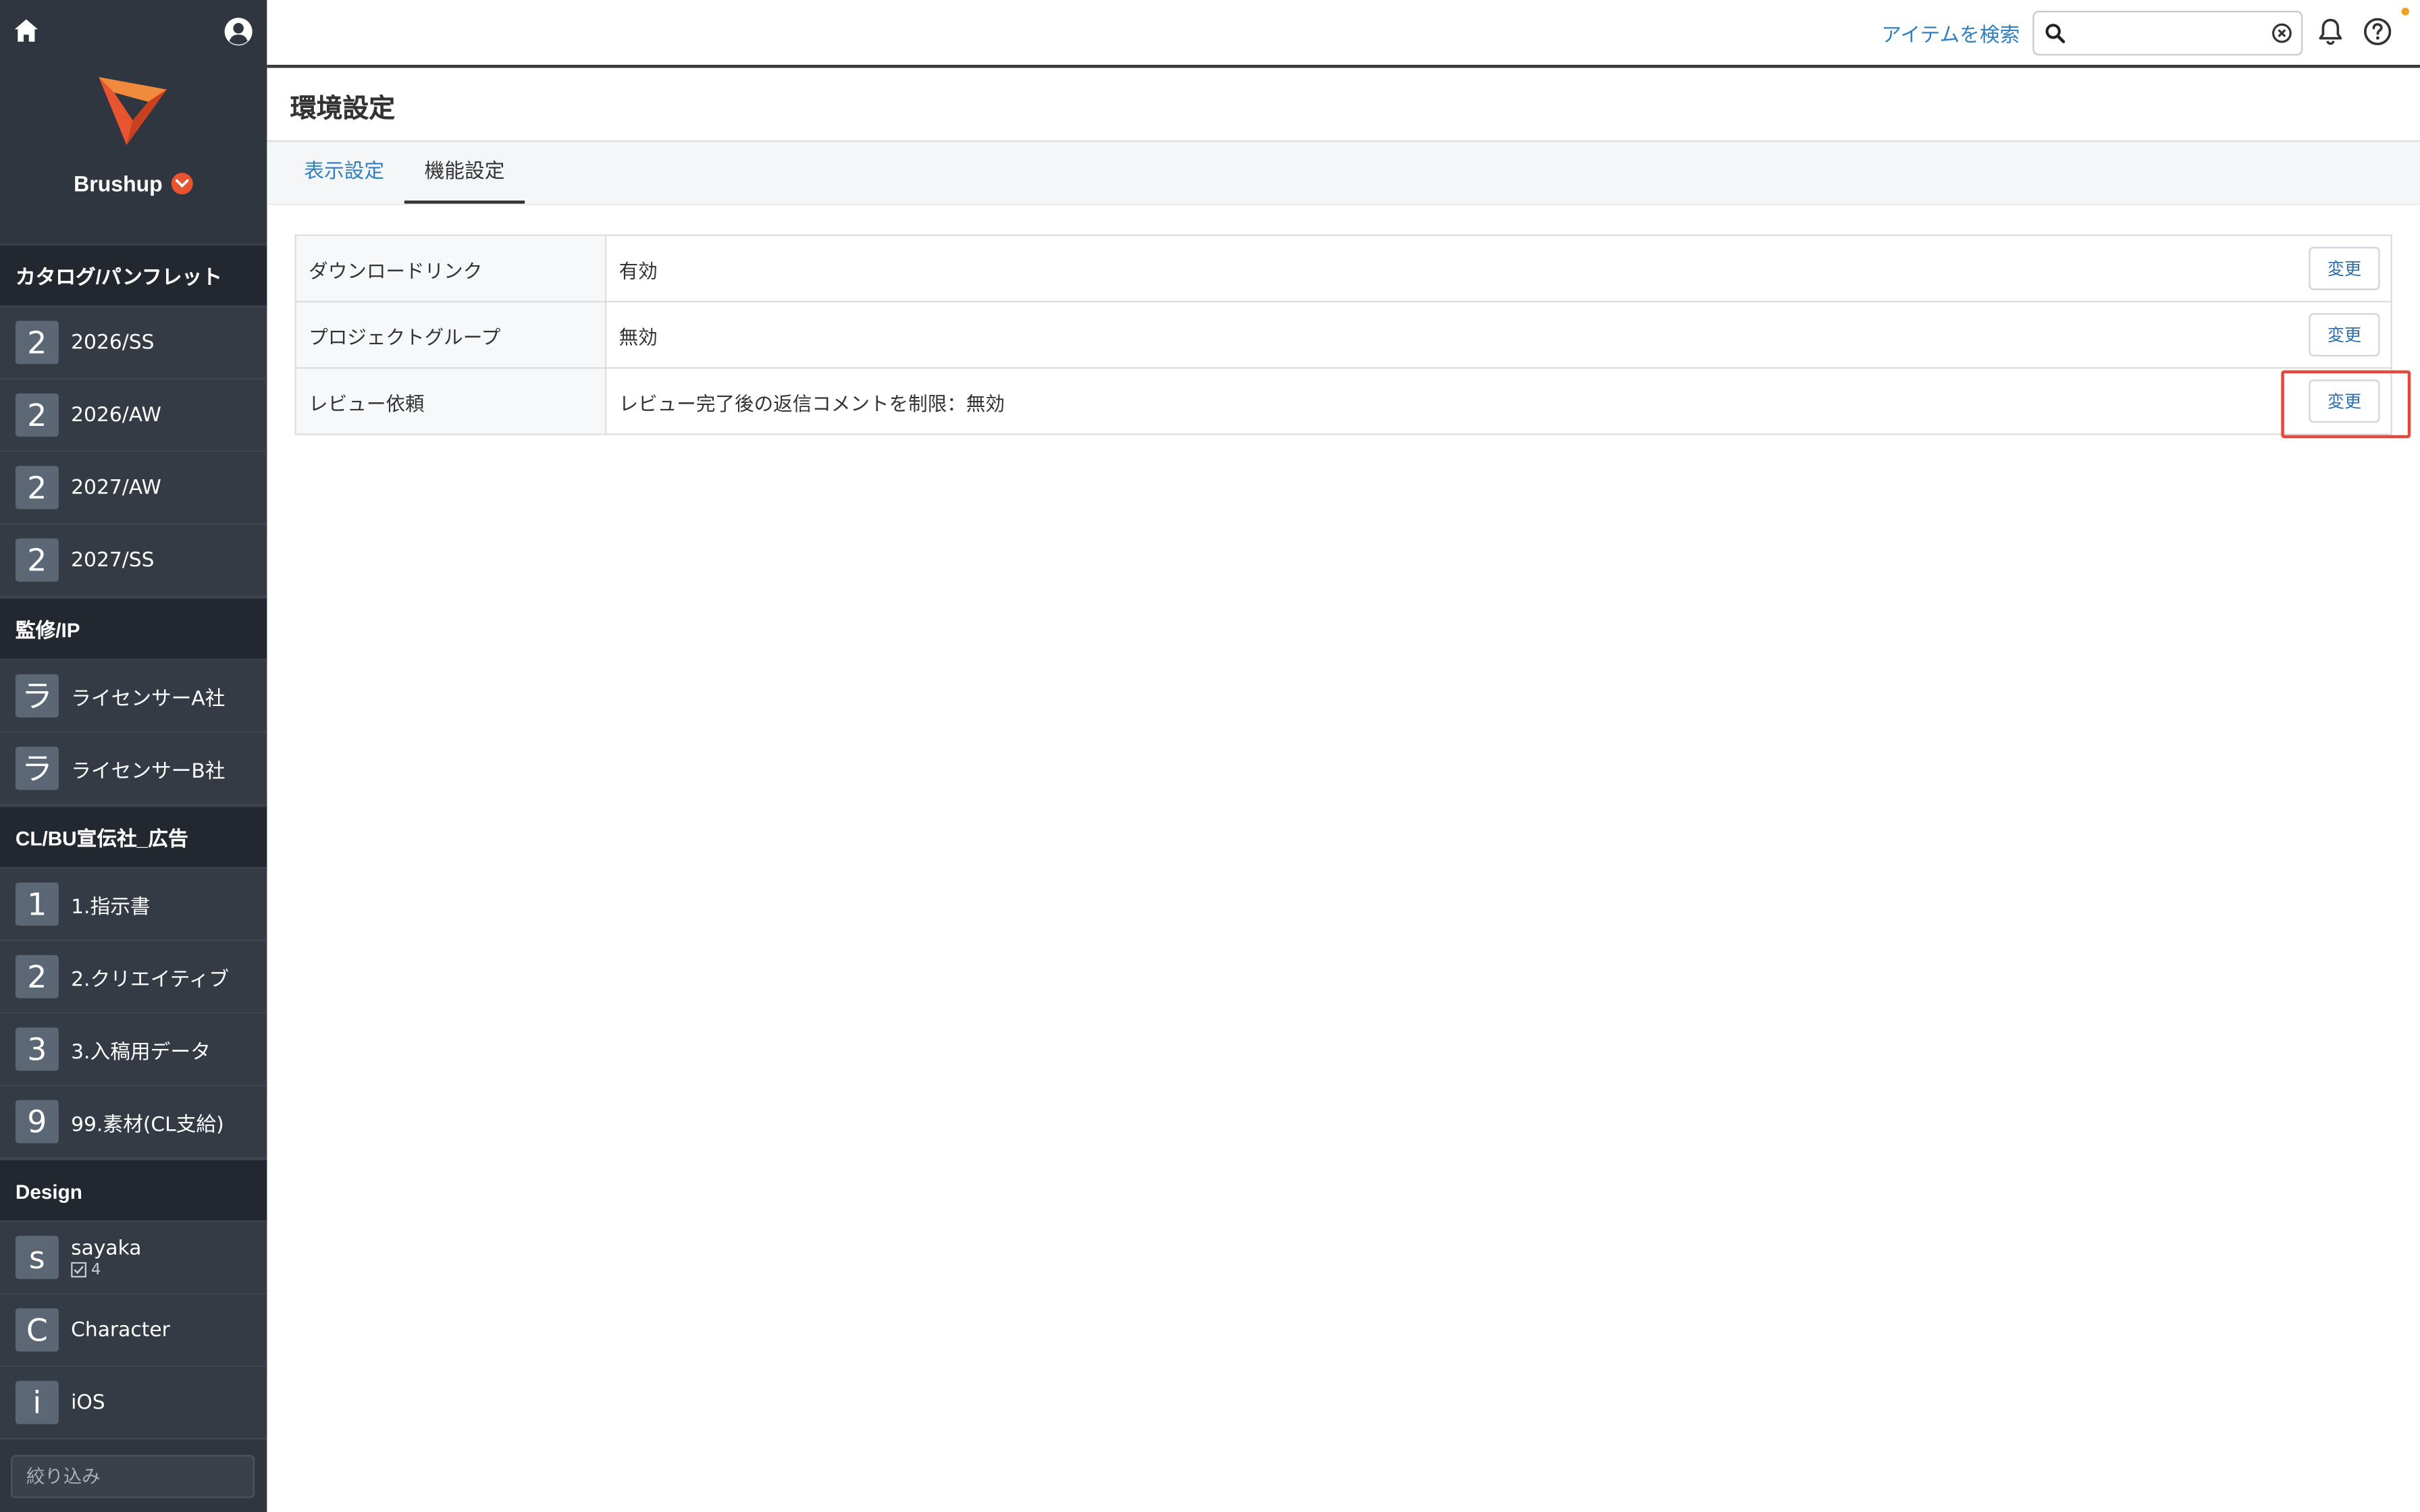 This screenshot has width=2420, height=1512. Describe the element at coordinates (111, 907) in the screenshot. I see `sidebar-item-label: 1.指示書` at that location.